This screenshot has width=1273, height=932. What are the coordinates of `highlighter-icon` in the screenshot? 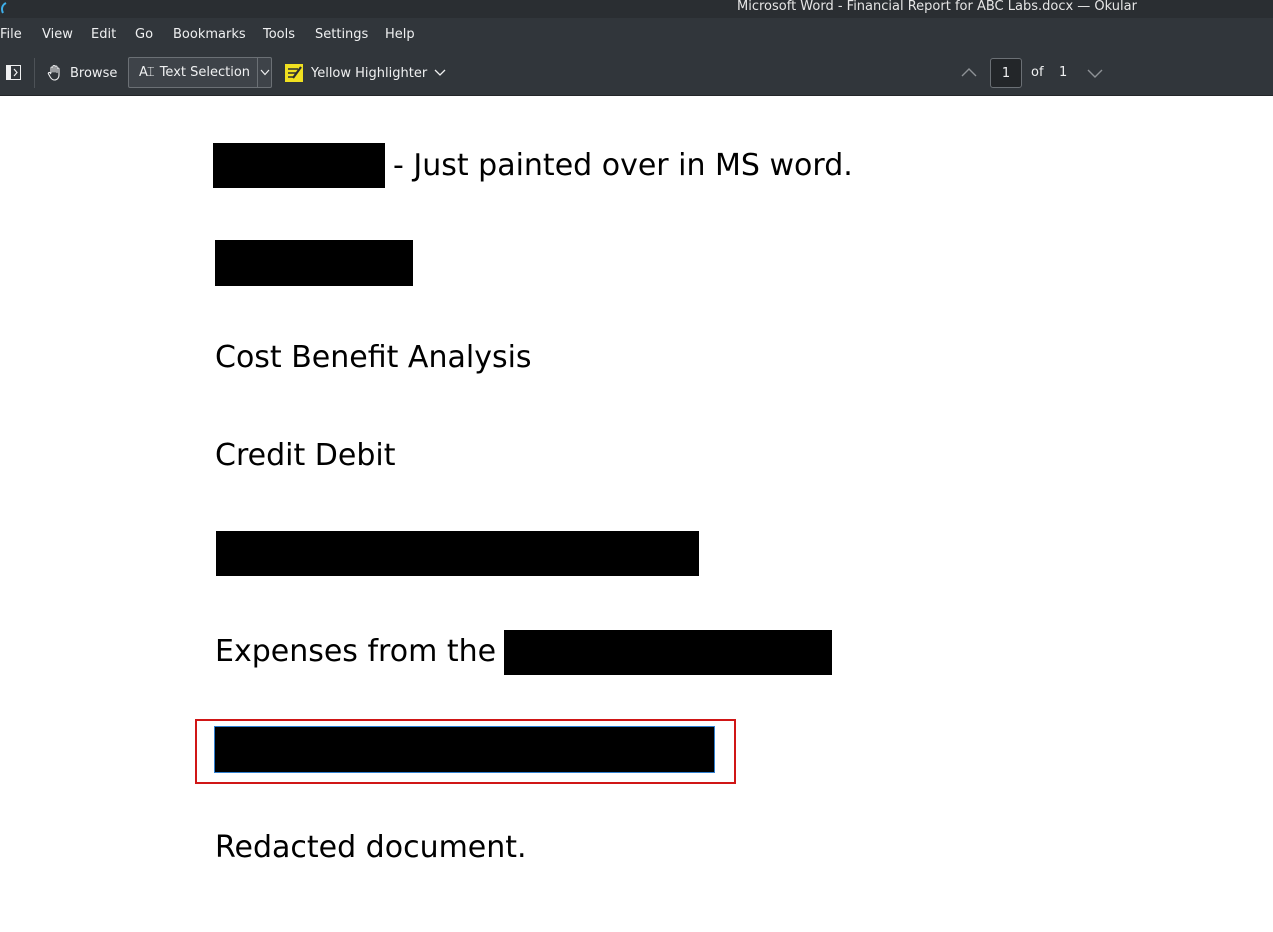 It's located at (294, 73).